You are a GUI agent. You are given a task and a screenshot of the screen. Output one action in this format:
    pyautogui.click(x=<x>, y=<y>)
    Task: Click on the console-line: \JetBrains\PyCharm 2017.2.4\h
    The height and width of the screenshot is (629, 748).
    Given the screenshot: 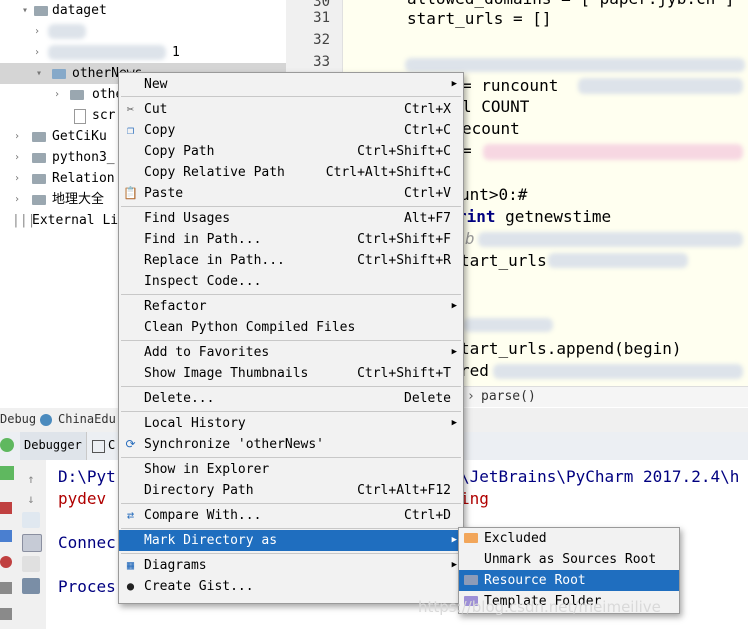 What is the action you would take?
    pyautogui.click(x=600, y=476)
    